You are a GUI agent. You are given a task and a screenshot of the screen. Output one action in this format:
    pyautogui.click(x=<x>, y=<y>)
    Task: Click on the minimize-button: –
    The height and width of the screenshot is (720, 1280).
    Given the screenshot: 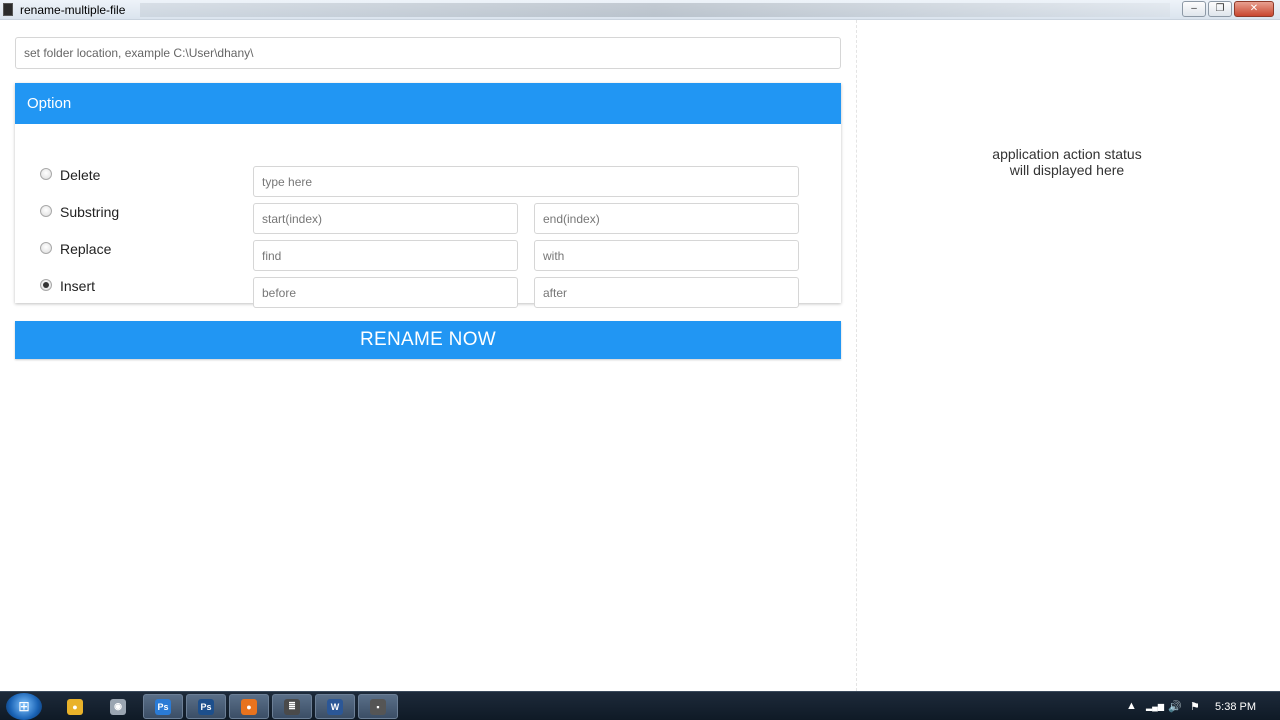 What is the action you would take?
    pyautogui.click(x=1194, y=9)
    